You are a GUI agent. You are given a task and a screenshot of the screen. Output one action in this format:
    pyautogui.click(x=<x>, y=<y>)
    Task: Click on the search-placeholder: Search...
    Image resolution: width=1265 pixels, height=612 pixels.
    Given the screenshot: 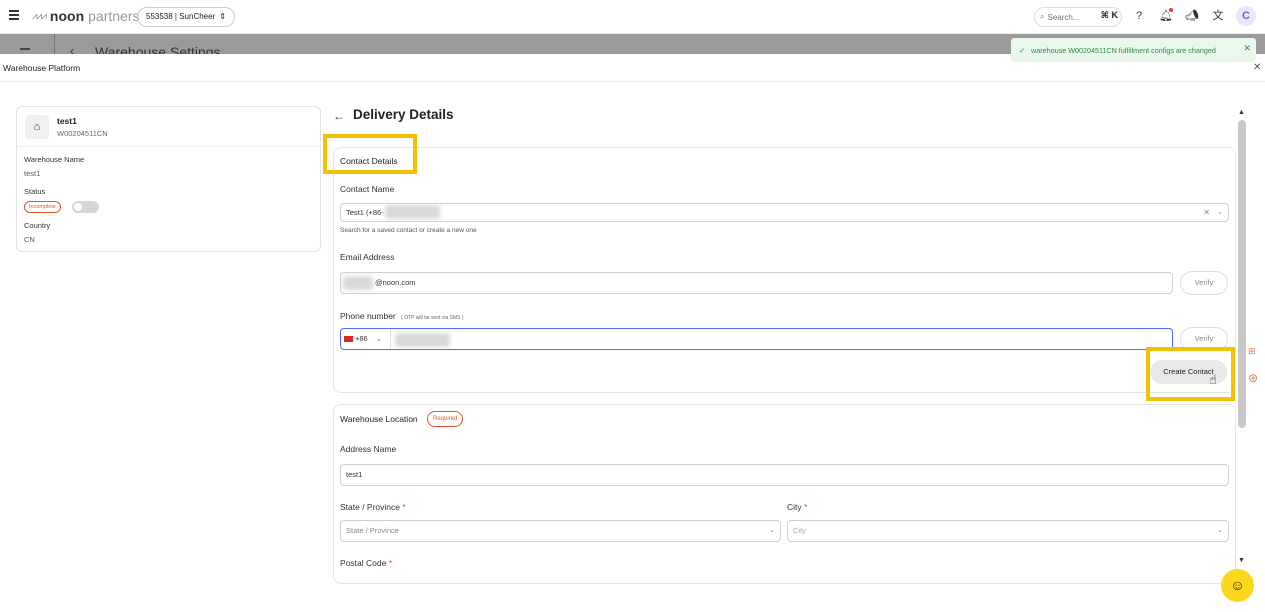 What is the action you would take?
    pyautogui.click(x=1063, y=17)
    